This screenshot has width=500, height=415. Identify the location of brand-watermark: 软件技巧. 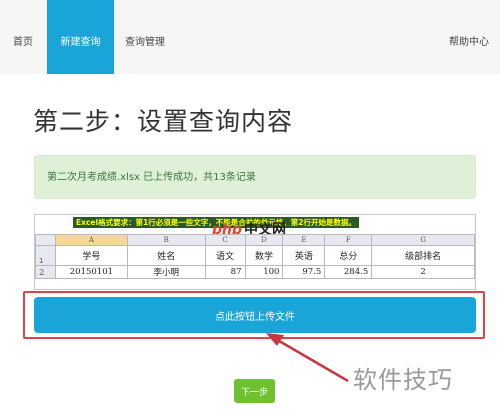
(403, 380).